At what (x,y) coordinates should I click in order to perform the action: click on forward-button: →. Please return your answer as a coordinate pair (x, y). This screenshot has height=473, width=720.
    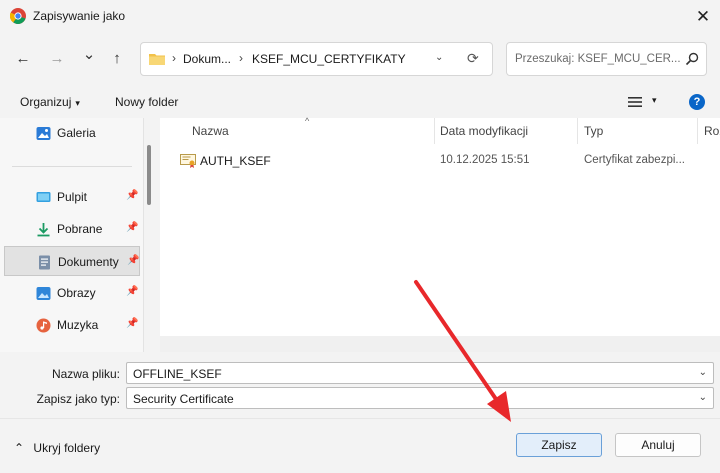
    Looking at the image, I should click on (57, 59).